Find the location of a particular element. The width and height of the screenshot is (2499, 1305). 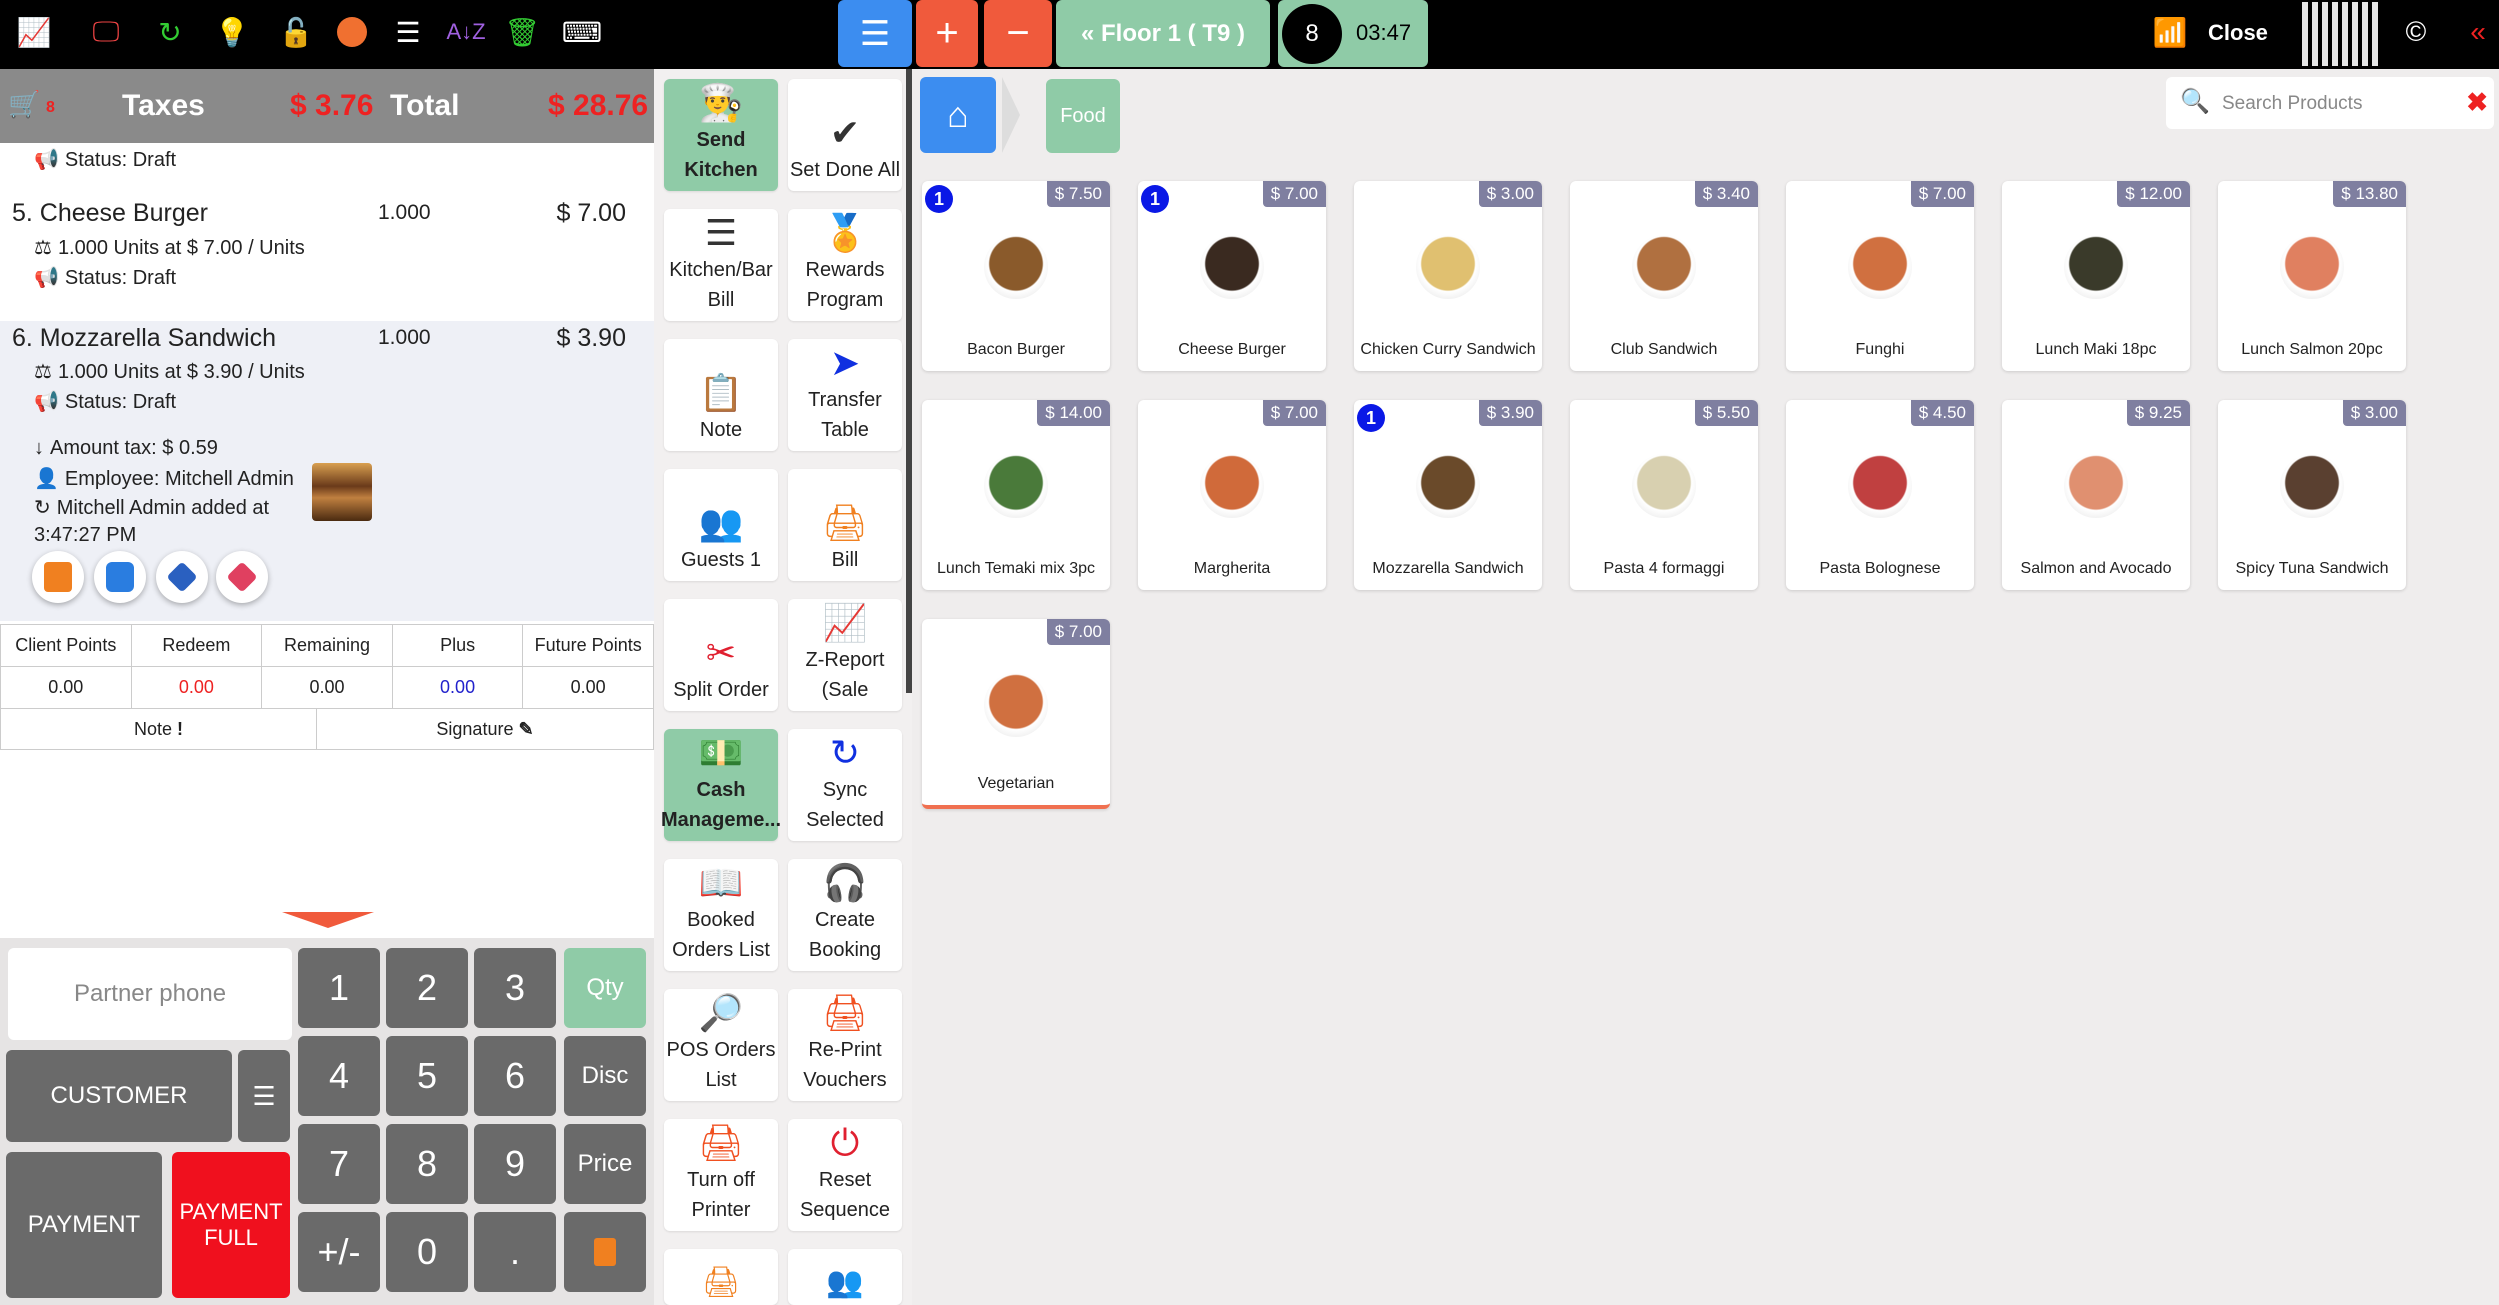

key-1: 1 is located at coordinates (339, 988).